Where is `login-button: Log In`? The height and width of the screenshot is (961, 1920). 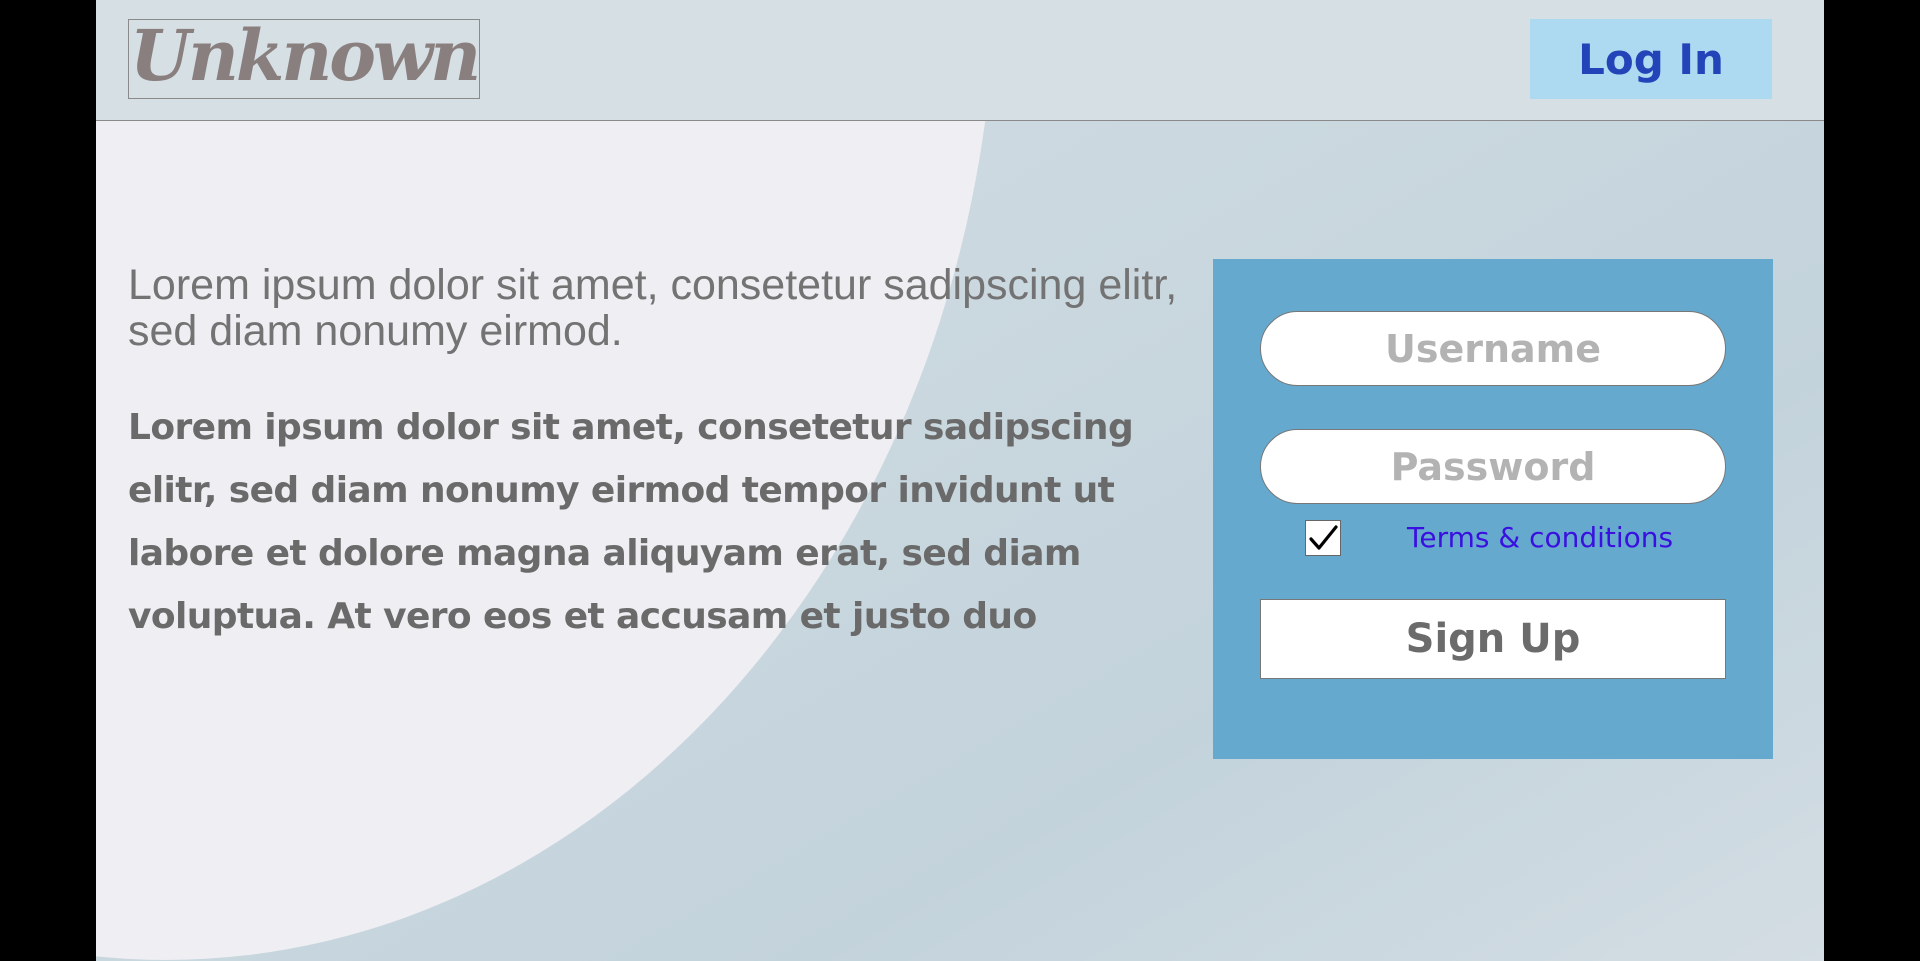 login-button: Log In is located at coordinates (1651, 59).